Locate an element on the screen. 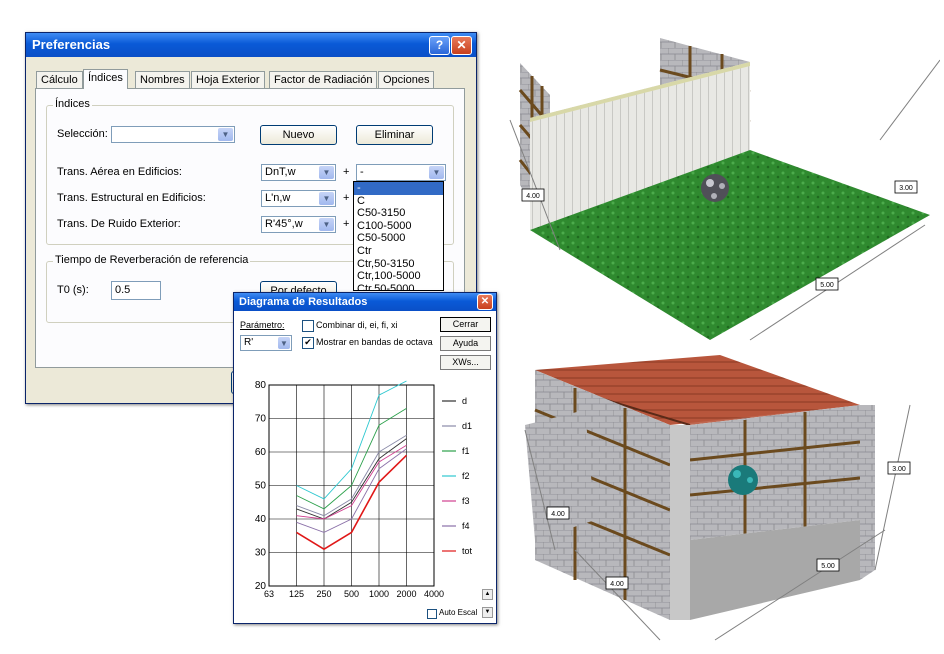 Image resolution: width=944 pixels, height=654 pixels. trans-estructural-value: L'n,w is located at coordinates (278, 198).